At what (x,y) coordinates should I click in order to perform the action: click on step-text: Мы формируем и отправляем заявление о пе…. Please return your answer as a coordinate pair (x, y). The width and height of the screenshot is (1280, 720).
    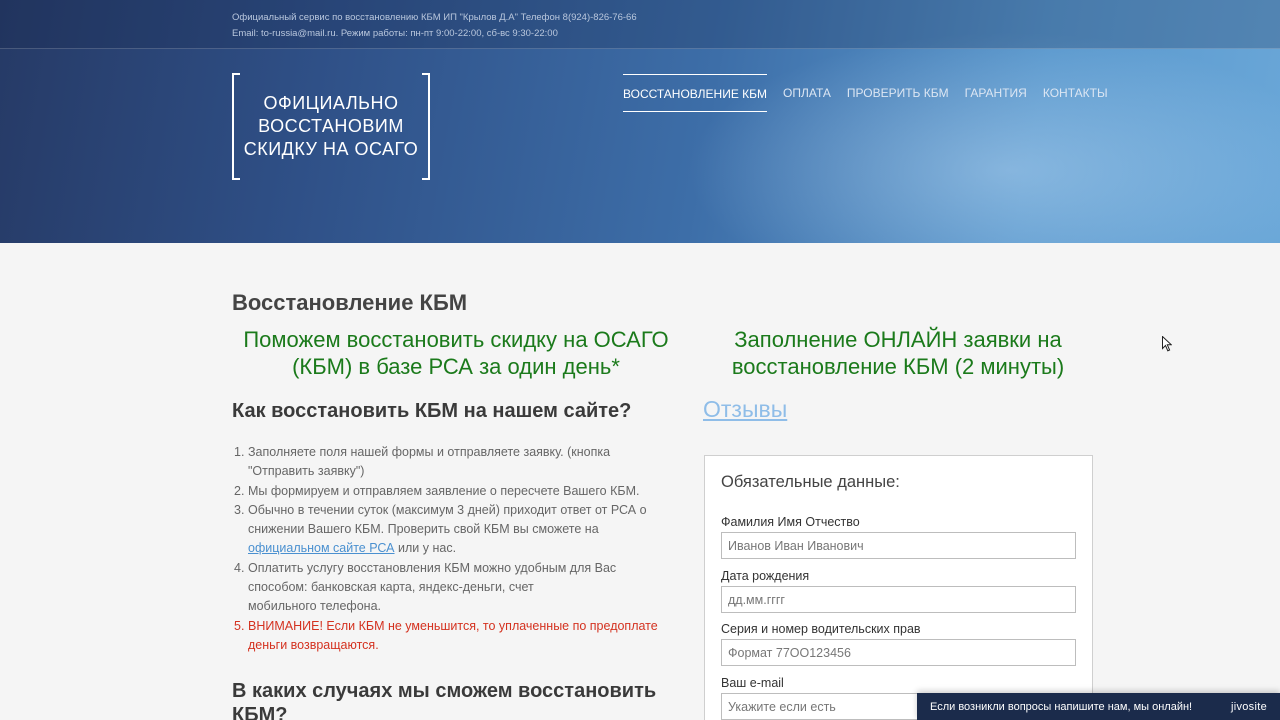
    Looking at the image, I should click on (444, 490).